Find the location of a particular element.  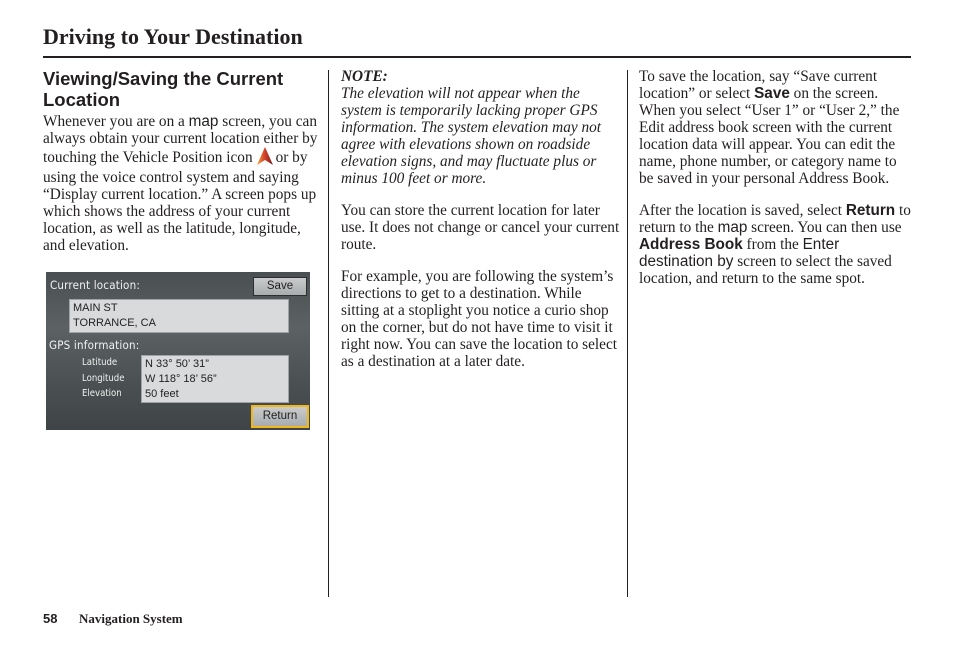

gps-information-label: GPS information: is located at coordinates (94, 345).